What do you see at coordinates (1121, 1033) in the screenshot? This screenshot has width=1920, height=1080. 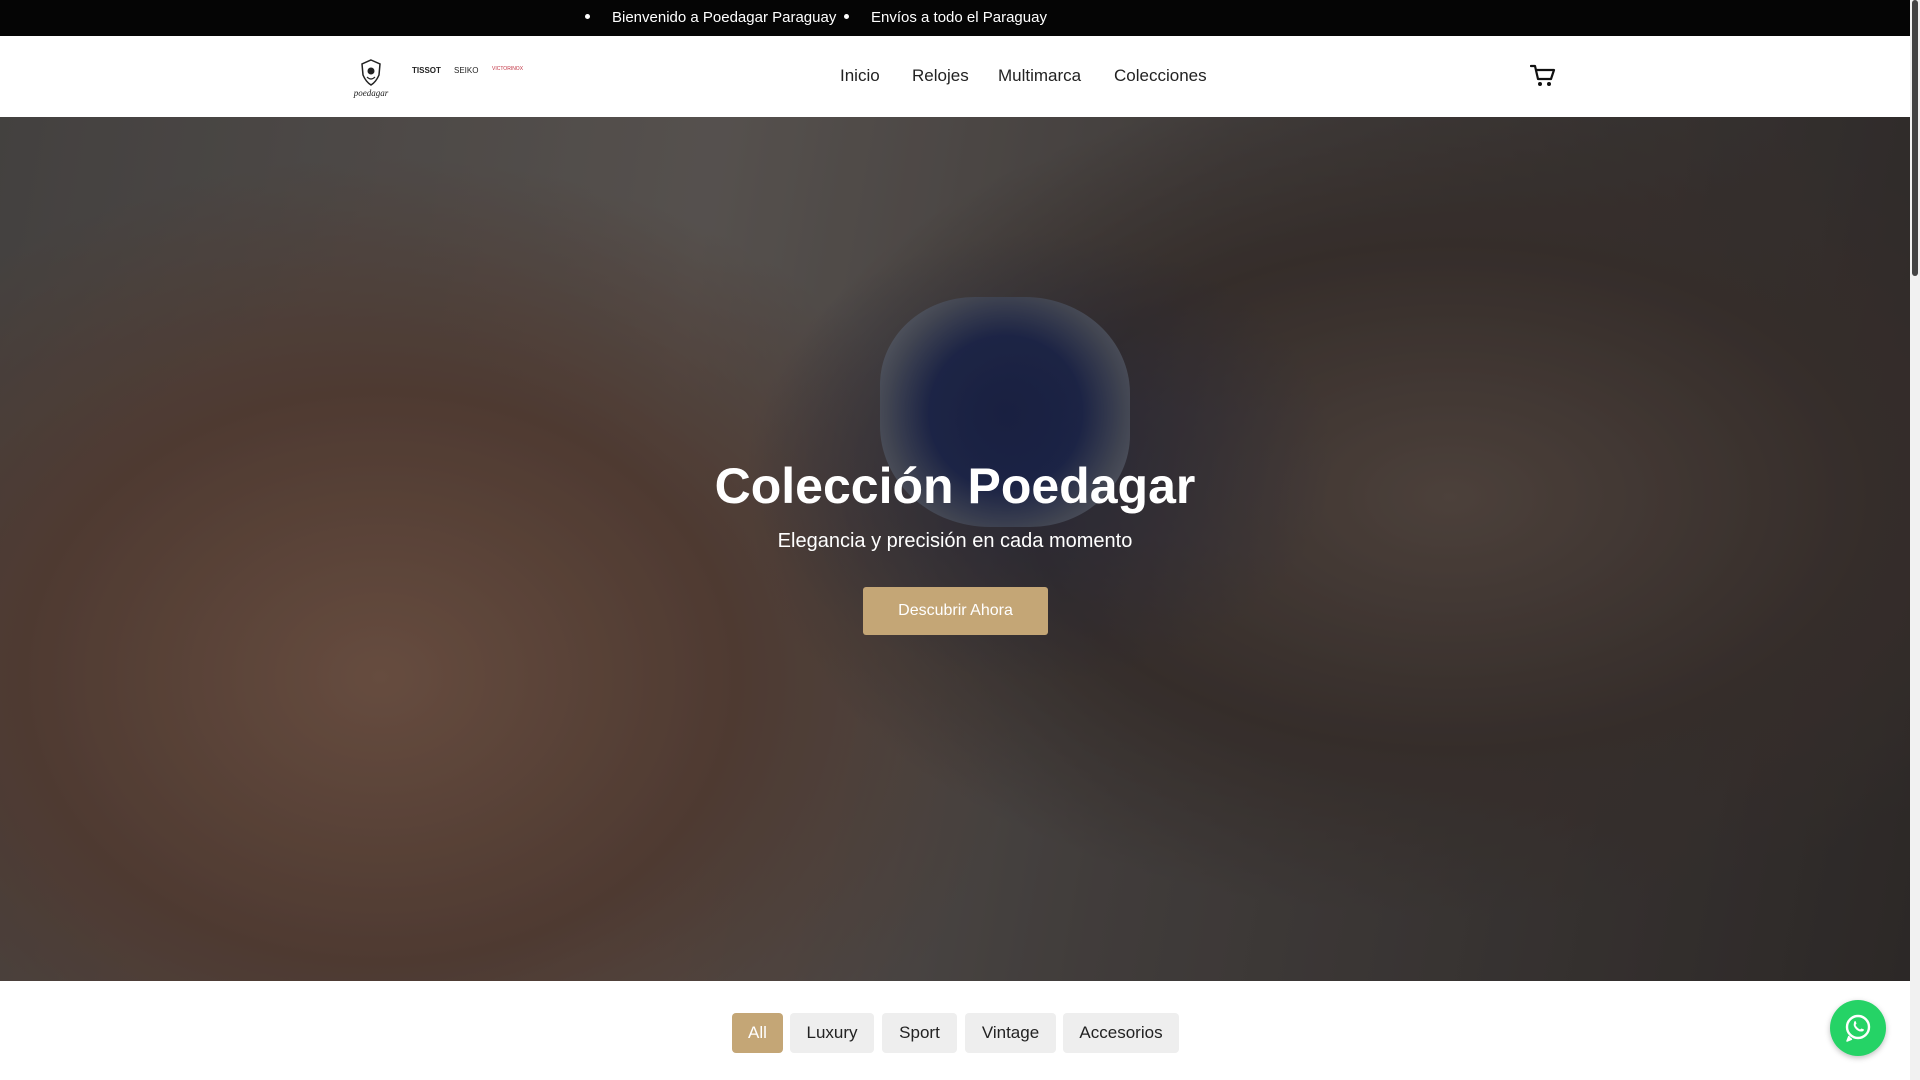 I see `filter-accesorios: Accesorios` at bounding box center [1121, 1033].